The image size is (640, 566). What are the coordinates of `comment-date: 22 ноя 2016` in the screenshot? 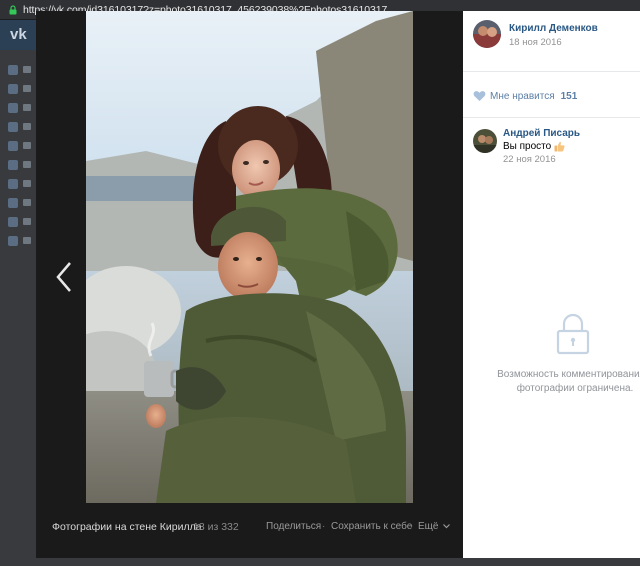 It's located at (529, 159).